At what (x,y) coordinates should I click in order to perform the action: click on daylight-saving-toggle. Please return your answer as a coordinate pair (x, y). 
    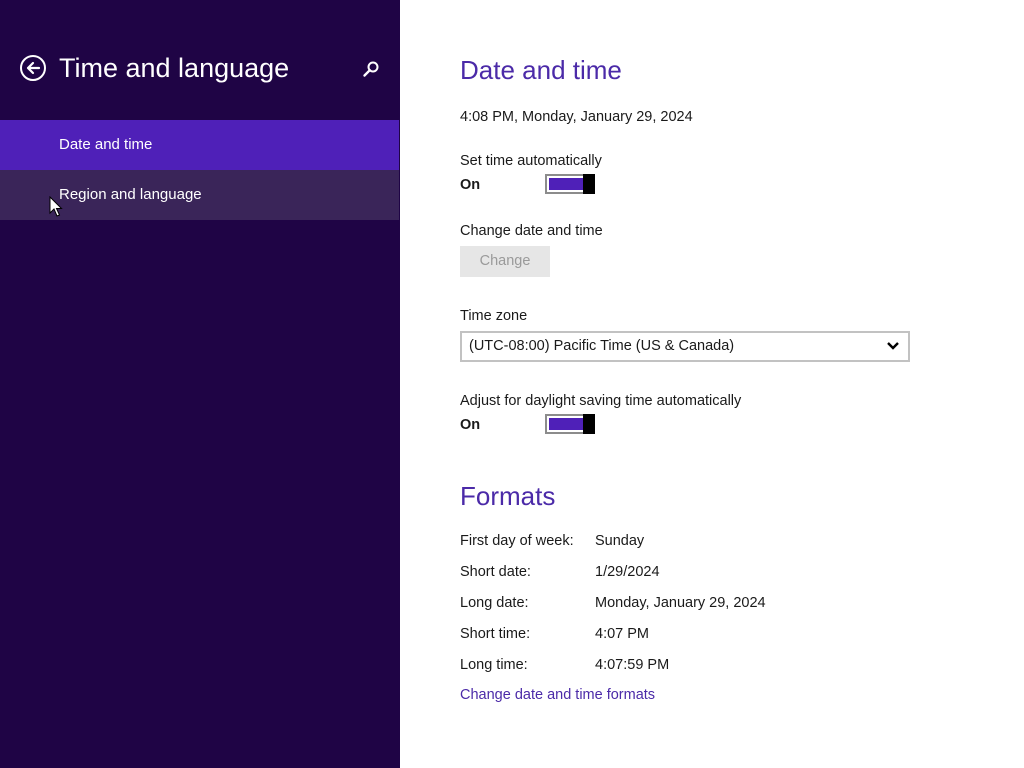
    Looking at the image, I should click on (570, 424).